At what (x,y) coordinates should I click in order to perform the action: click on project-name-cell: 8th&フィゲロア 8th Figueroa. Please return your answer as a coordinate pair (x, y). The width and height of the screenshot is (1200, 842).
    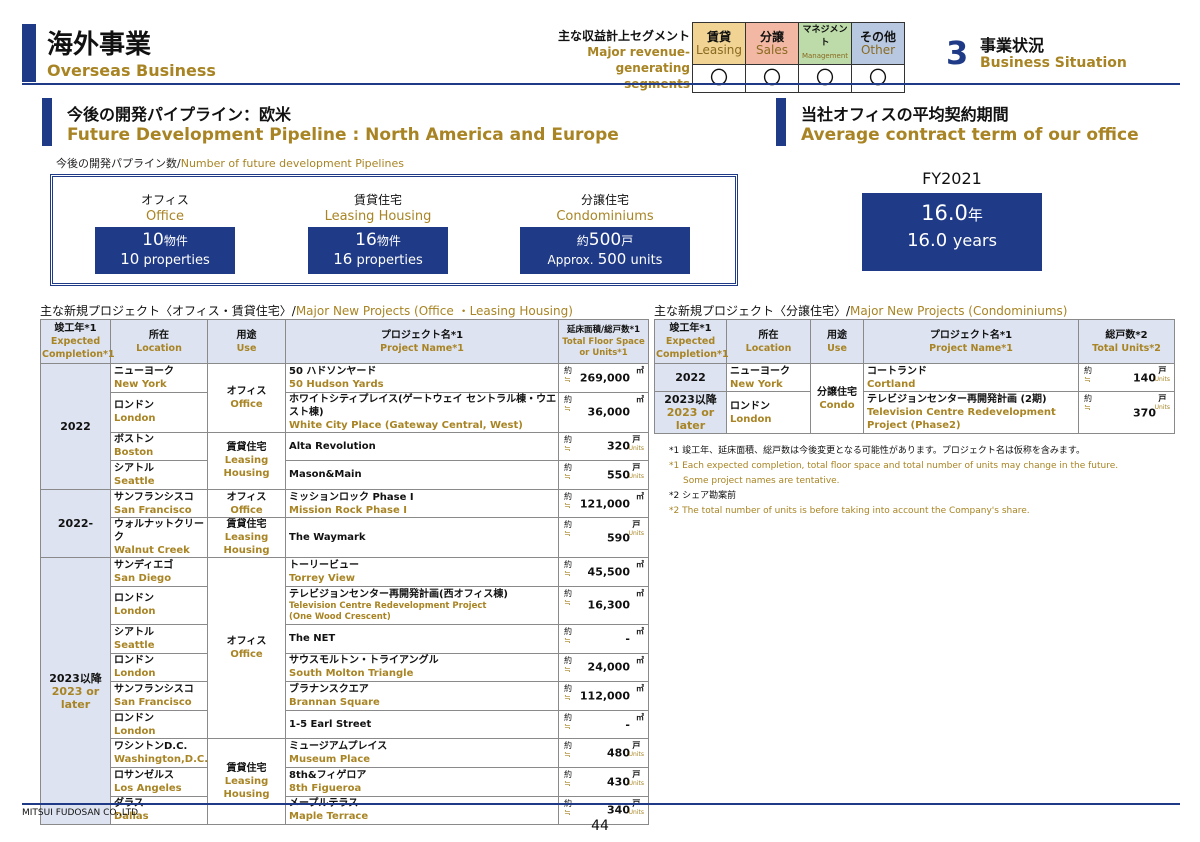
    Looking at the image, I should click on (422, 781).